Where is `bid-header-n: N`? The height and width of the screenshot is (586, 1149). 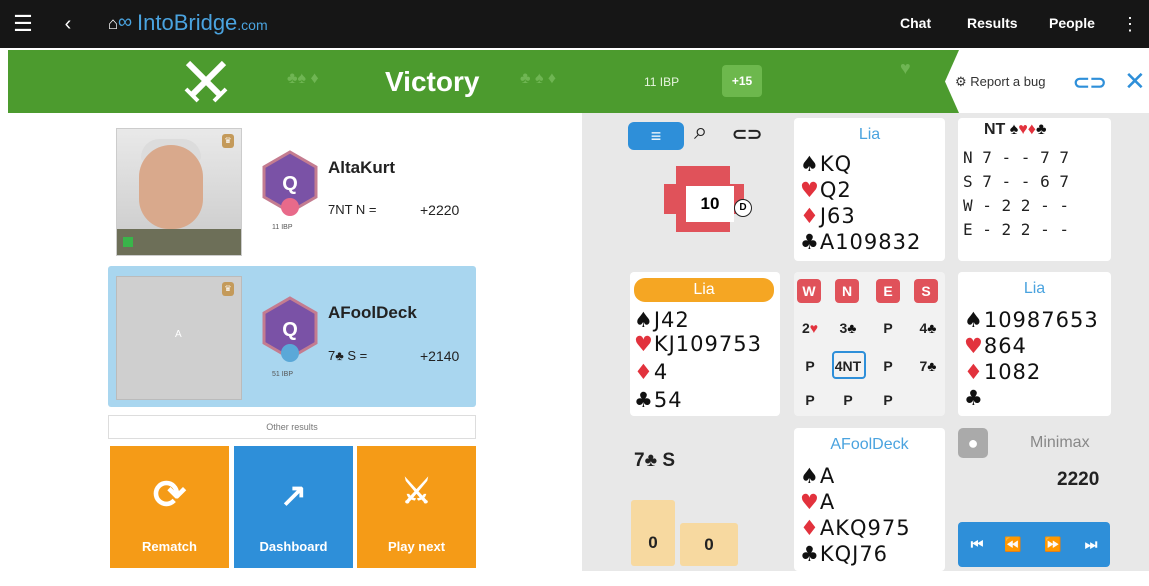 bid-header-n: N is located at coordinates (847, 291).